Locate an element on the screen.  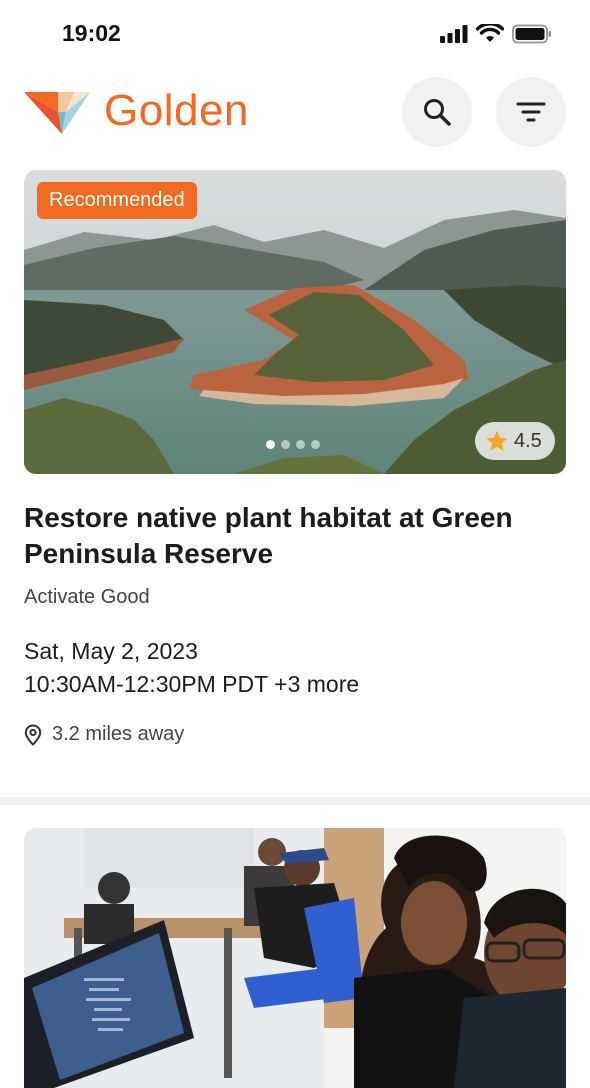
status-icons is located at coordinates (496, 34).